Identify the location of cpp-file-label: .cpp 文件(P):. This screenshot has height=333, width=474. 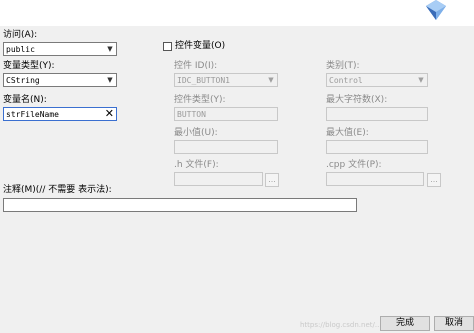
(354, 165).